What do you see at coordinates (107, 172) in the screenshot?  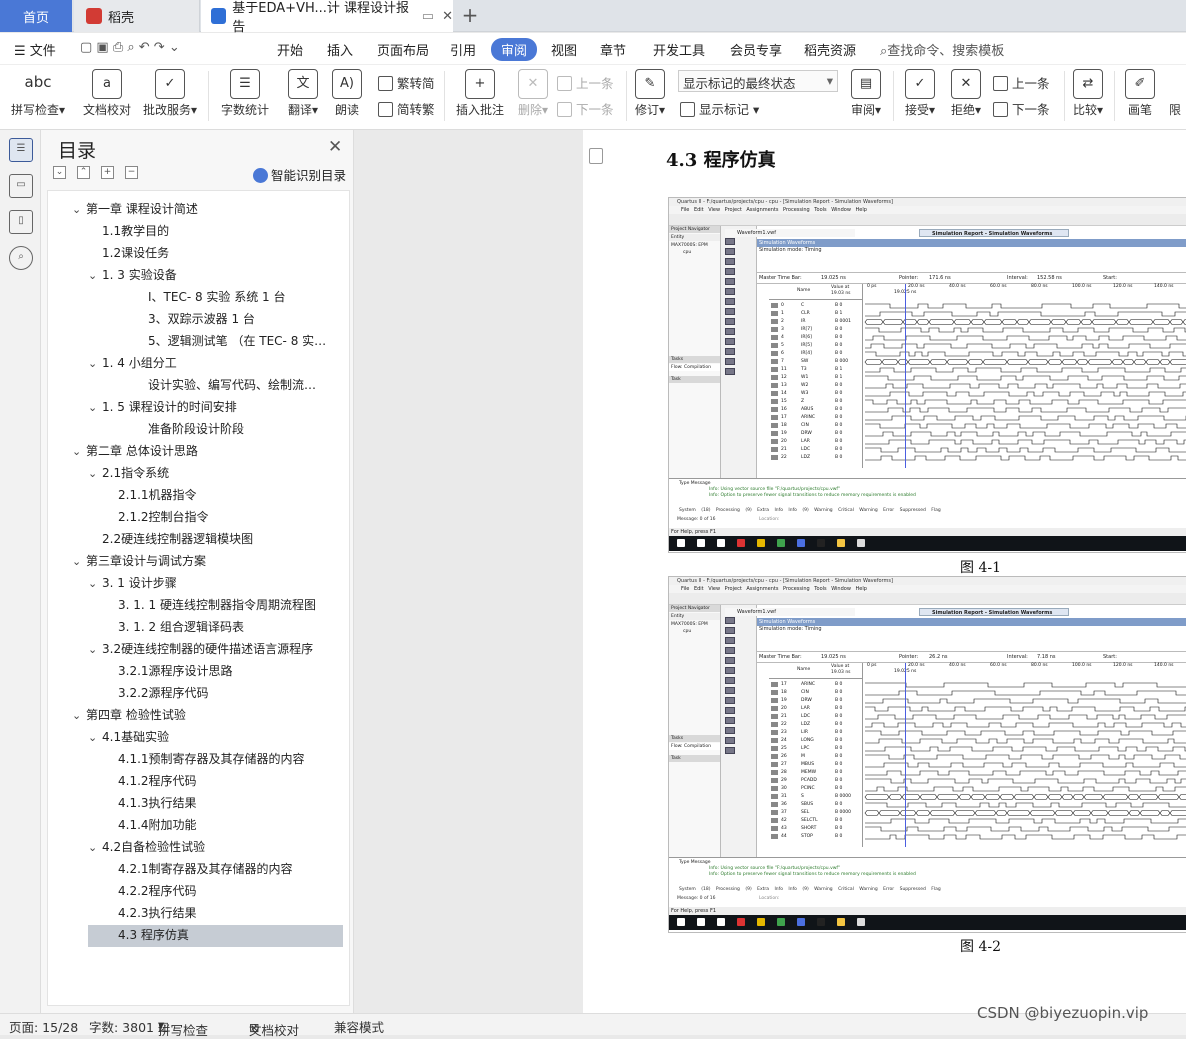 I see `add-heading-icon: +` at bounding box center [107, 172].